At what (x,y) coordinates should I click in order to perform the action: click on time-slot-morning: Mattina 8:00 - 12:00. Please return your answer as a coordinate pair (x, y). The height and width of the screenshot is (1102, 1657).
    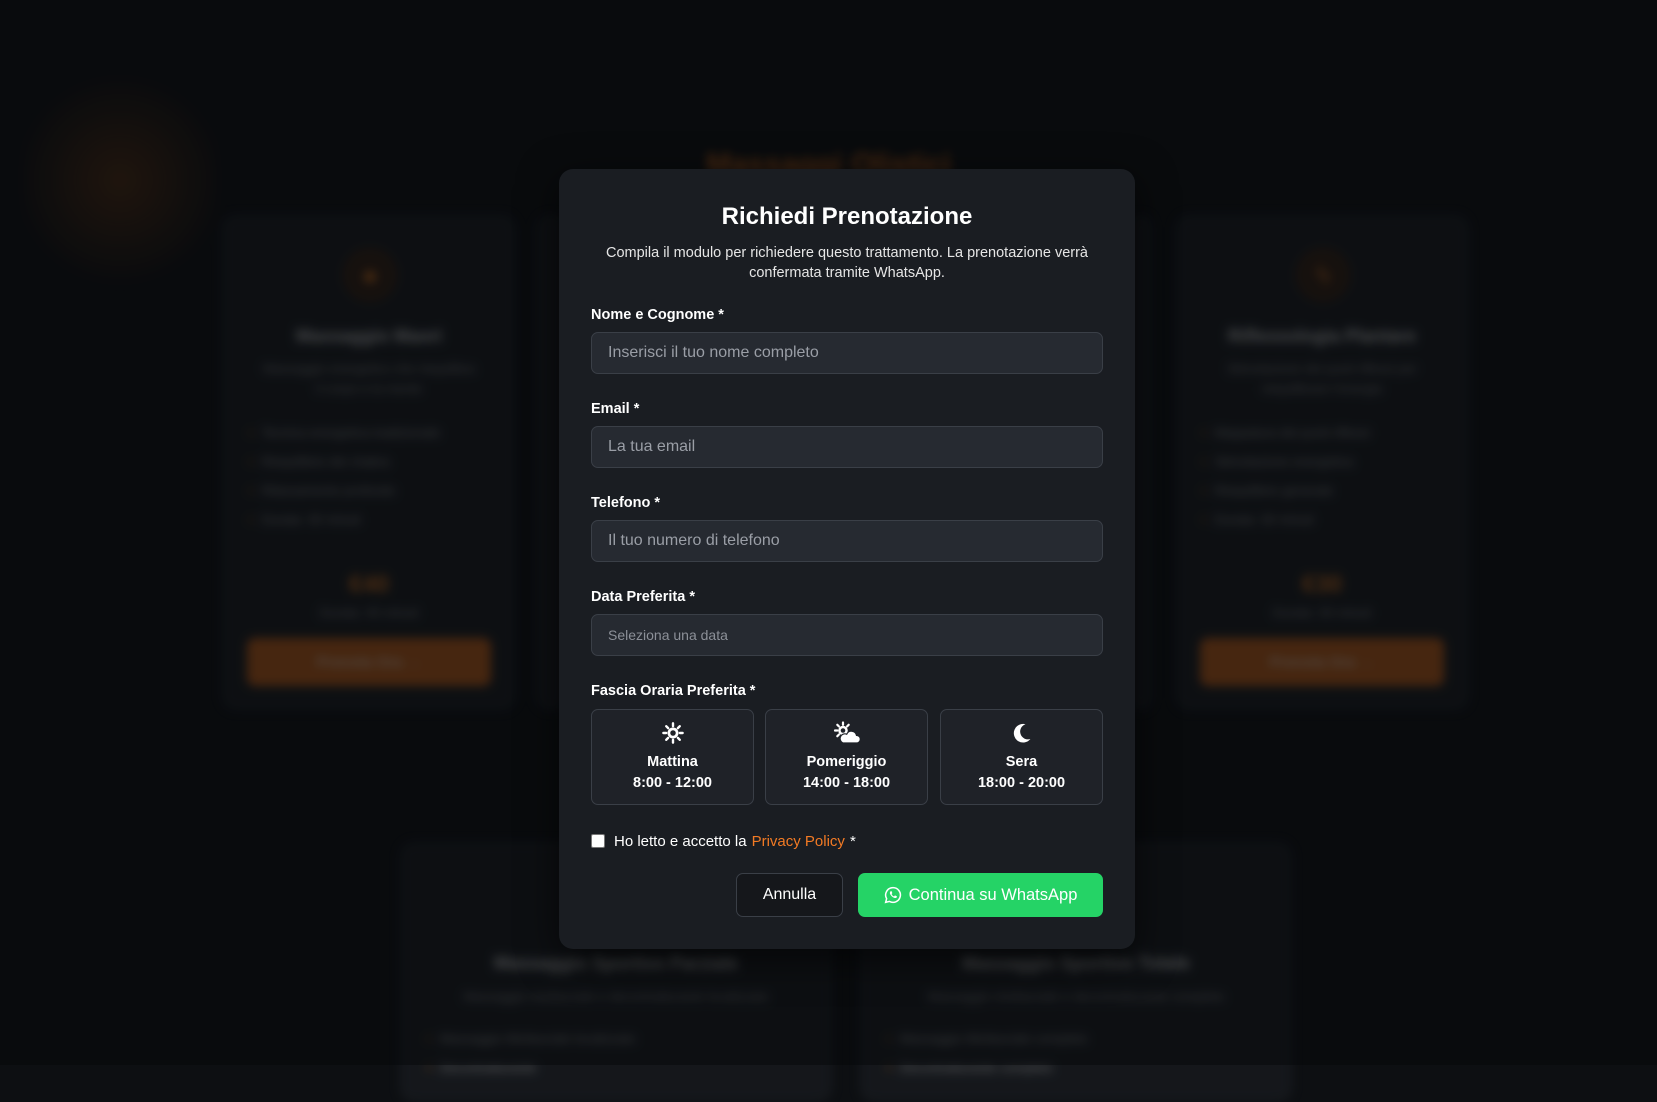
    Looking at the image, I should click on (672, 757).